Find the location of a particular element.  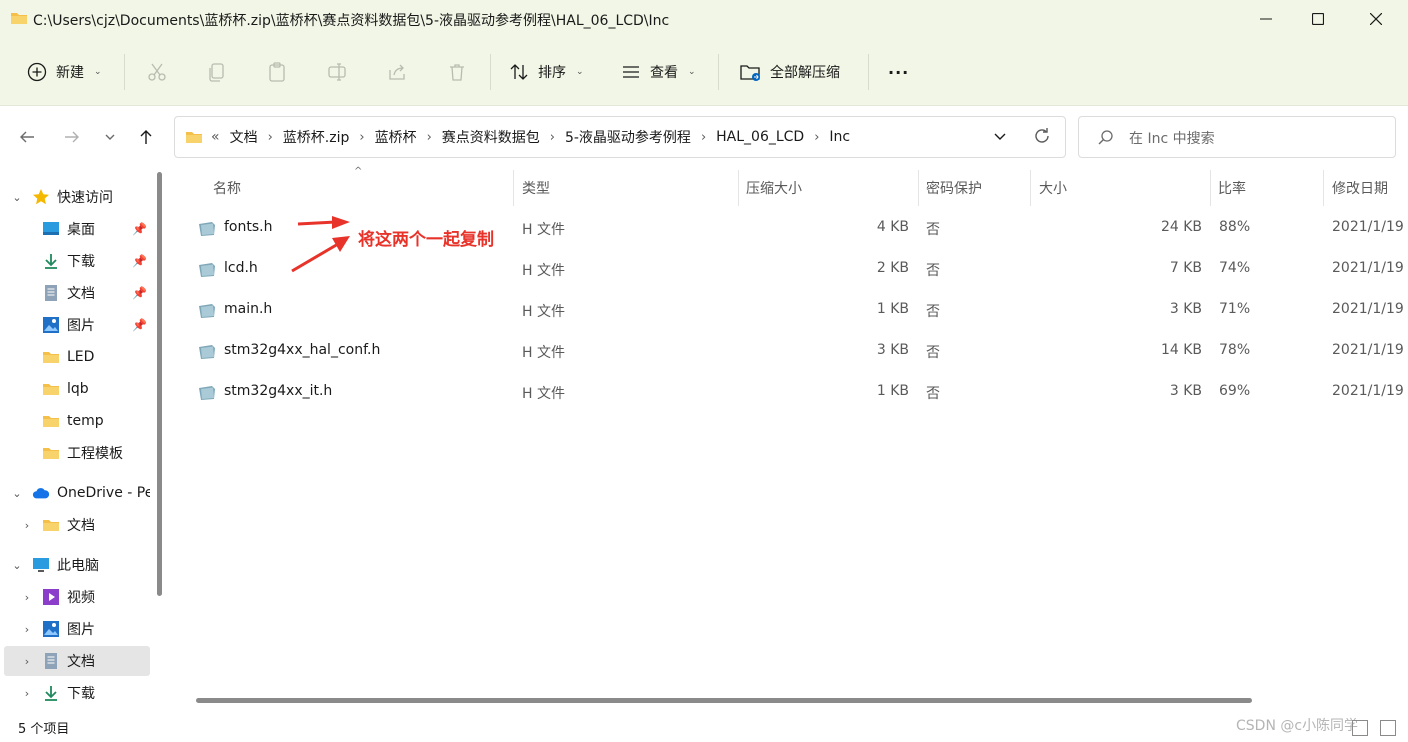

search-placeholder: 在 Inc 中搜索 is located at coordinates (1172, 139).